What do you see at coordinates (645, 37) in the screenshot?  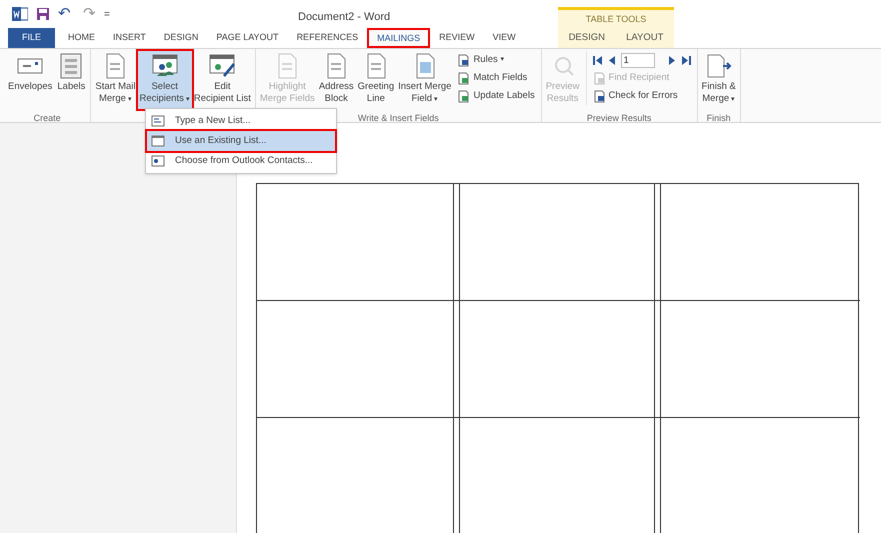 I see `ribbon-tab: LAYOUT` at bounding box center [645, 37].